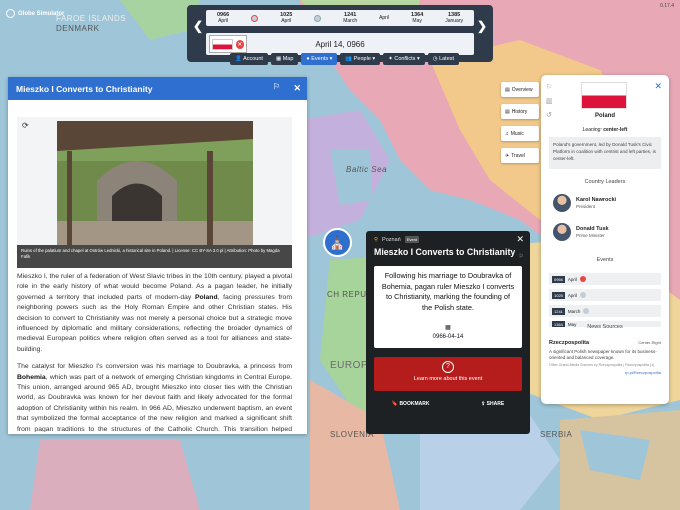 The image size is (680, 510). I want to click on leaders-title: Country Leaders, so click(605, 182).